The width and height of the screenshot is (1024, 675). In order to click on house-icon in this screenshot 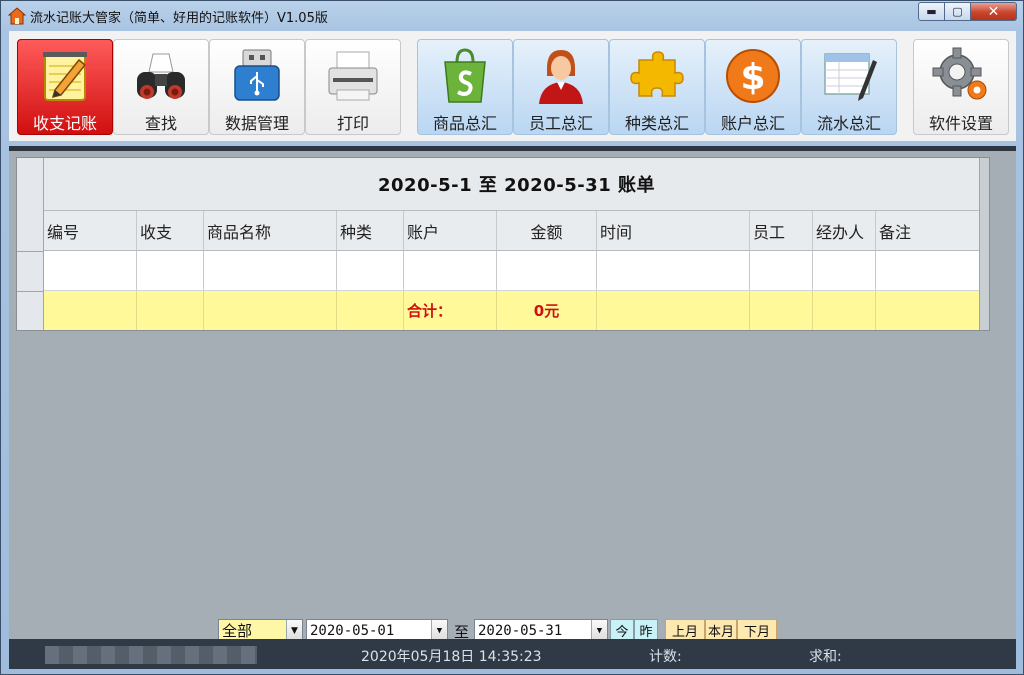, I will do `click(17, 16)`.